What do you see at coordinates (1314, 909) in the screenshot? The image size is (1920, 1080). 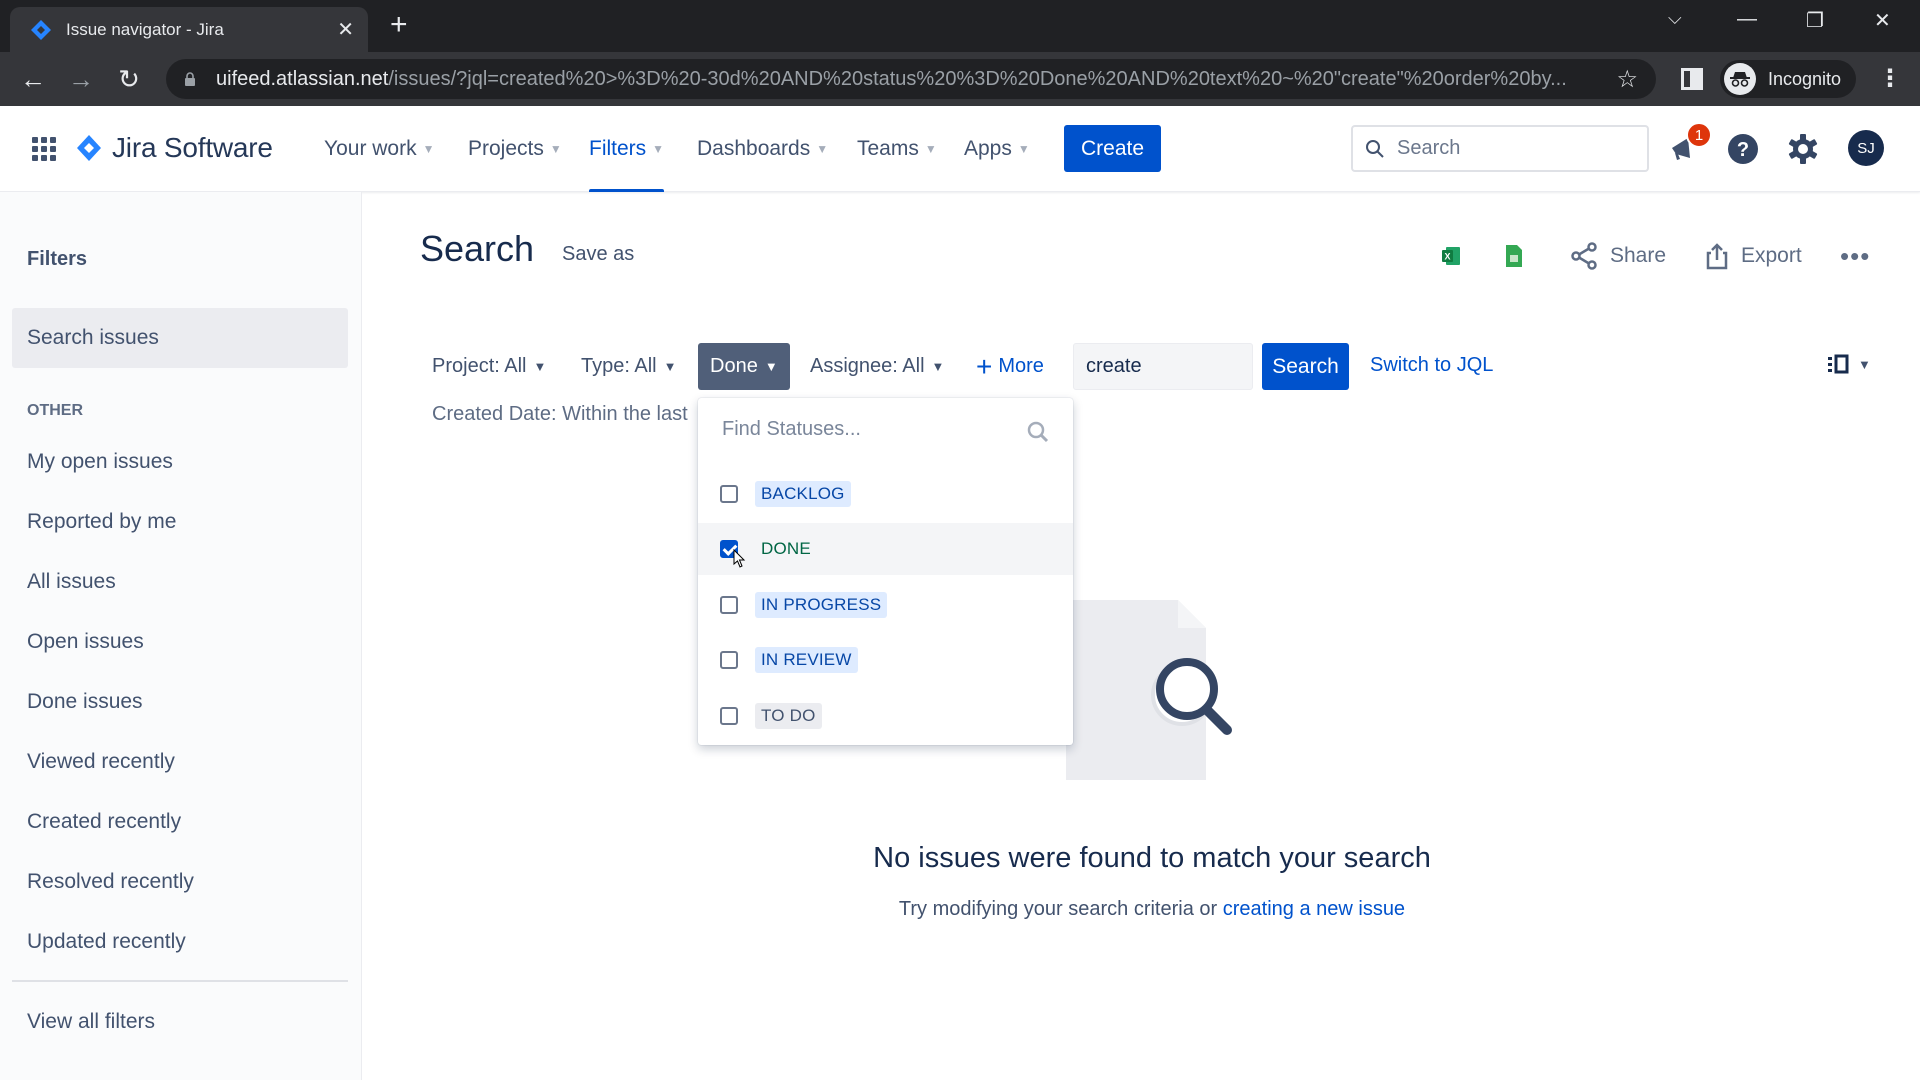 I see `create-new-issue-link: creating a new issue` at bounding box center [1314, 909].